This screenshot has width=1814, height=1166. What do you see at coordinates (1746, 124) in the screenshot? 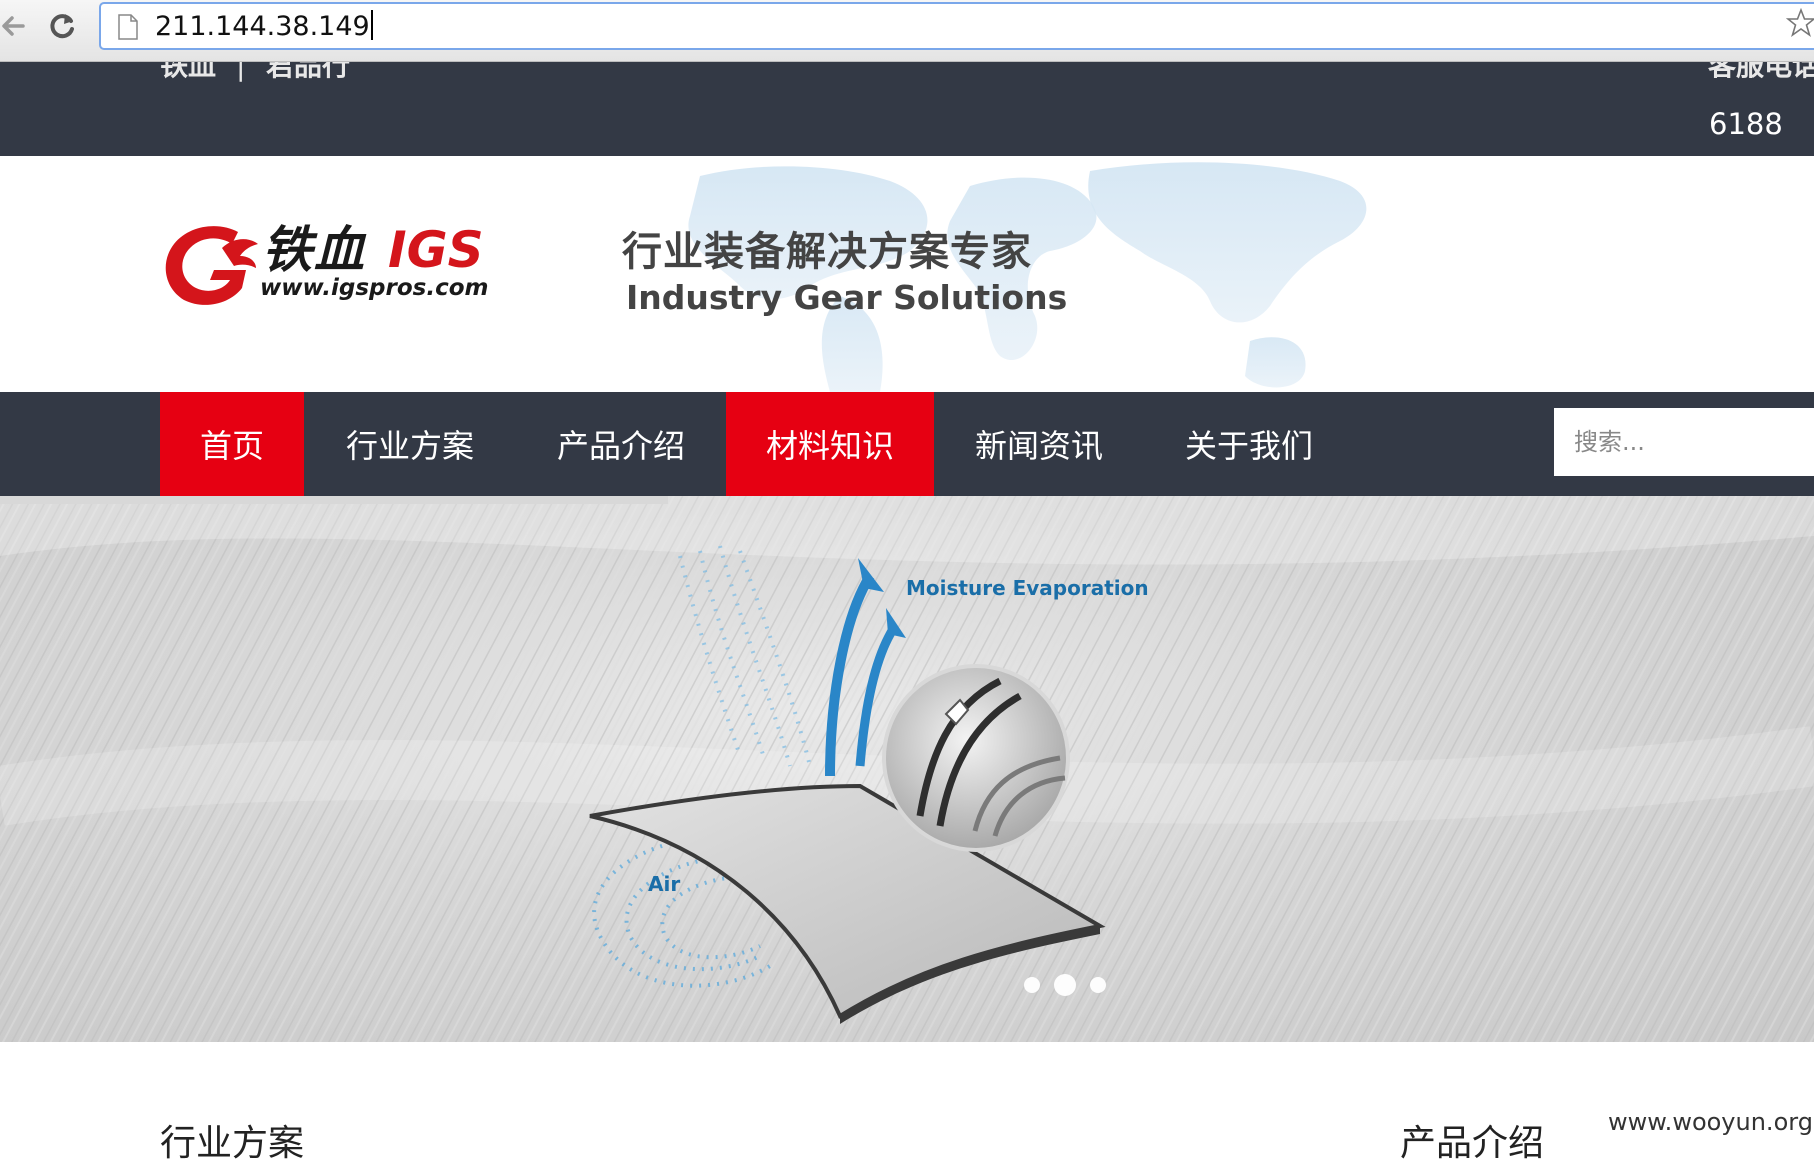
I see `hotline-number: 6188` at bounding box center [1746, 124].